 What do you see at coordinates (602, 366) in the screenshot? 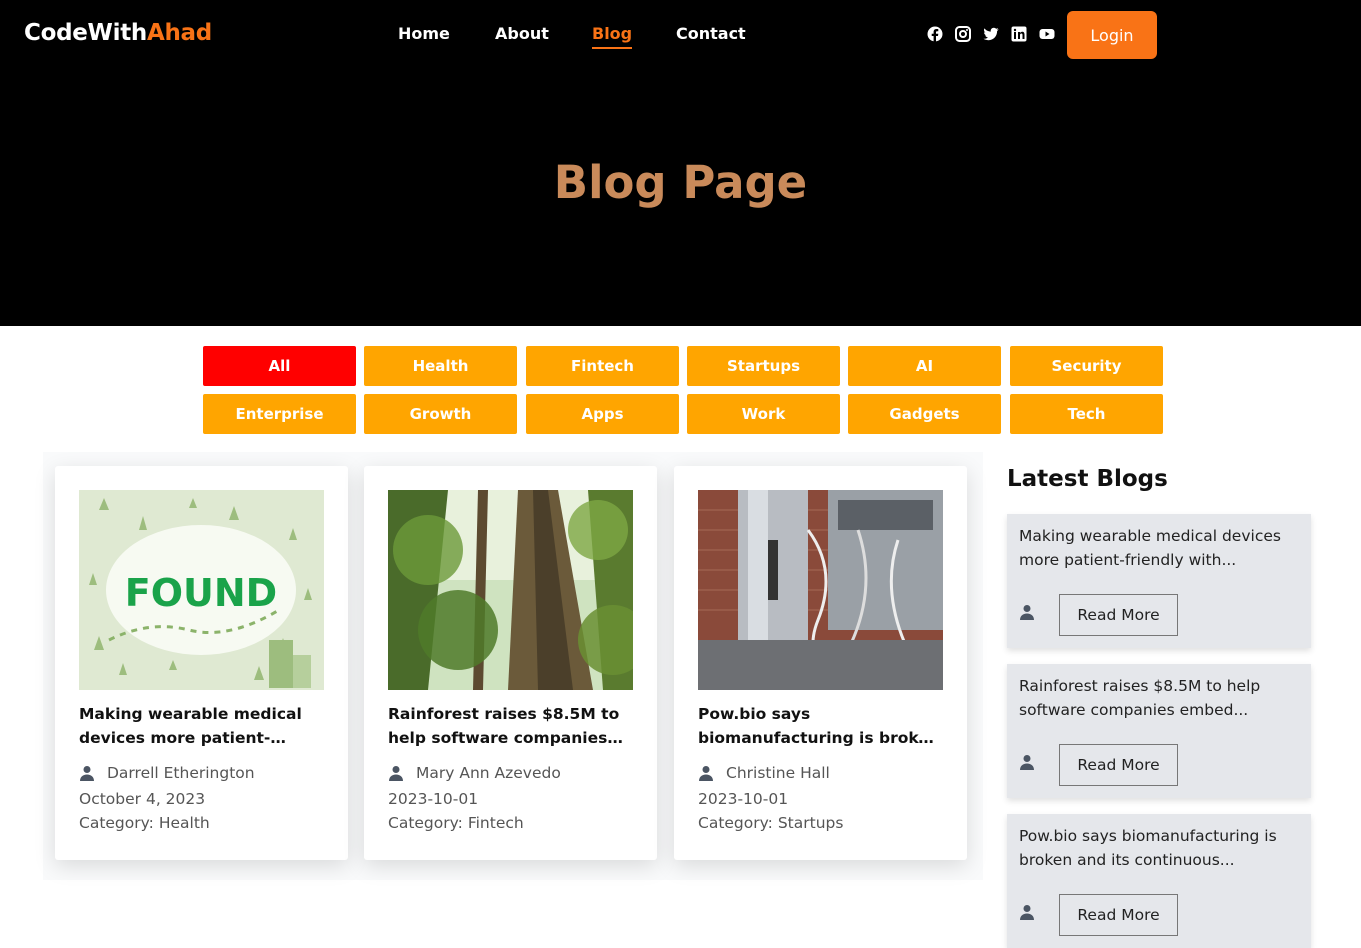
I see `filter-fintech: Fintech` at bounding box center [602, 366].